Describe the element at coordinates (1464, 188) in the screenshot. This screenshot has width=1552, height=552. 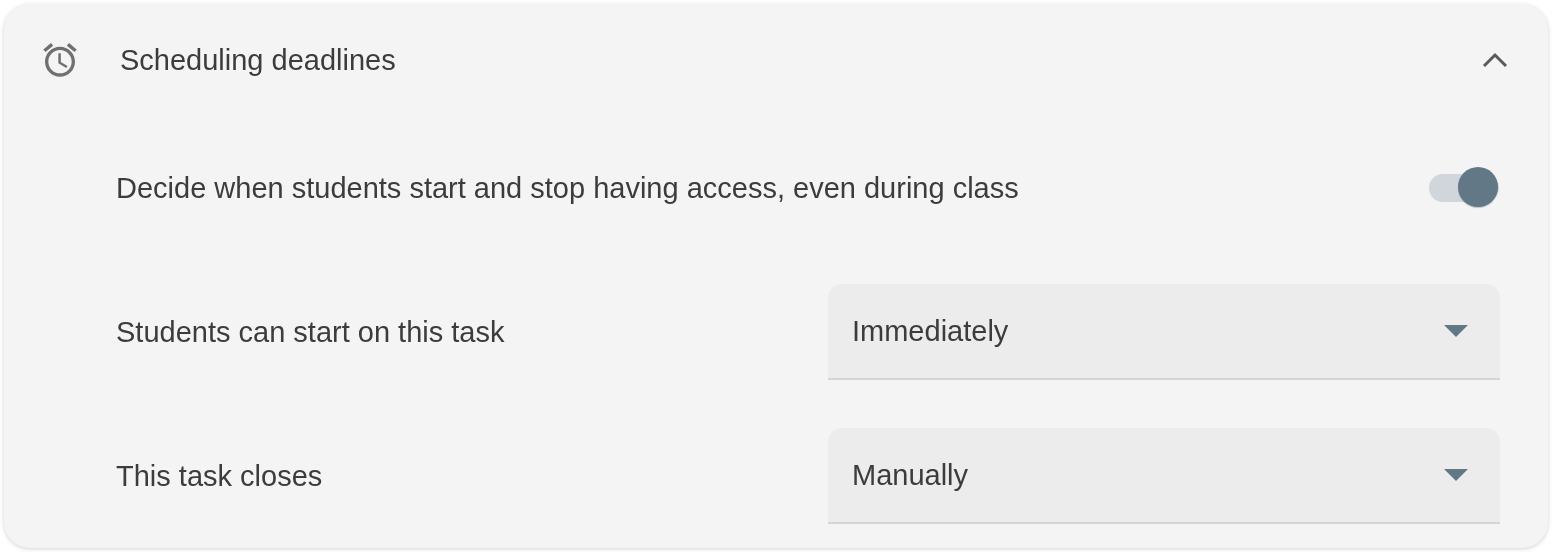
I see `access-toggle` at that location.